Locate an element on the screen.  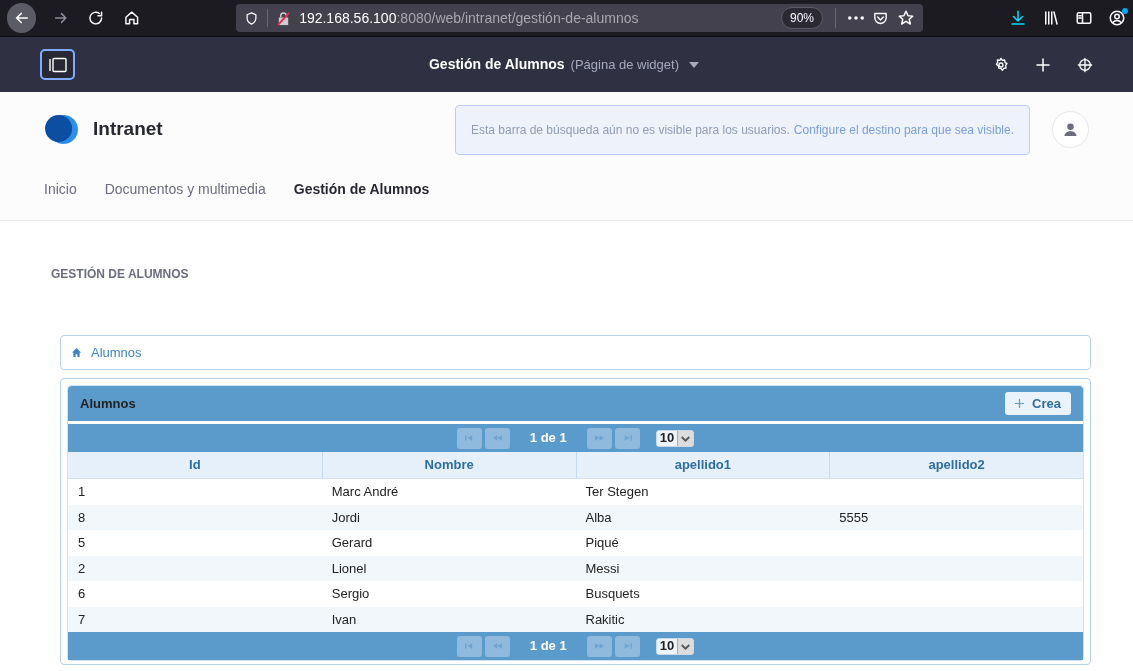
column-header: apellido2 is located at coordinates (956, 465).